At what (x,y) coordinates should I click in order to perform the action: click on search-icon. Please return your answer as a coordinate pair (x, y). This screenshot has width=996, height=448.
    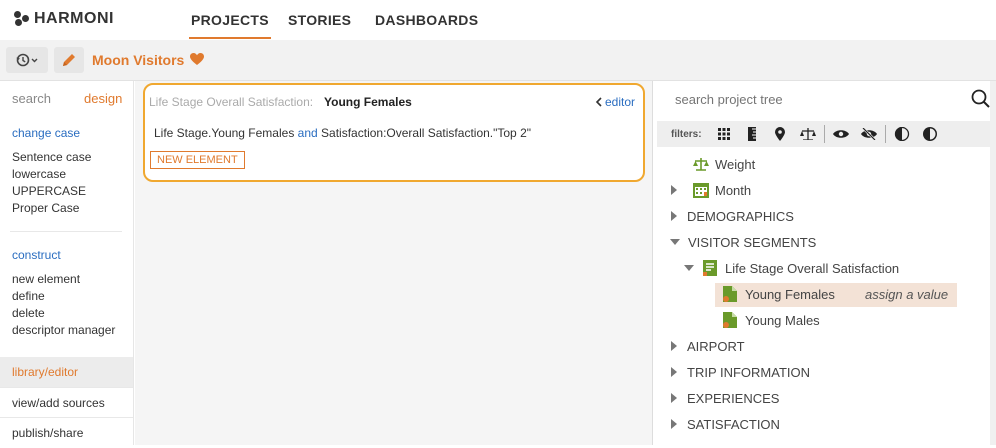
    Looking at the image, I should click on (981, 99).